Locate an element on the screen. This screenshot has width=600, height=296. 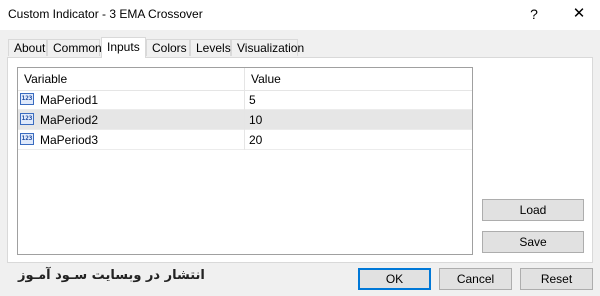
ok-button: OK is located at coordinates (394, 279).